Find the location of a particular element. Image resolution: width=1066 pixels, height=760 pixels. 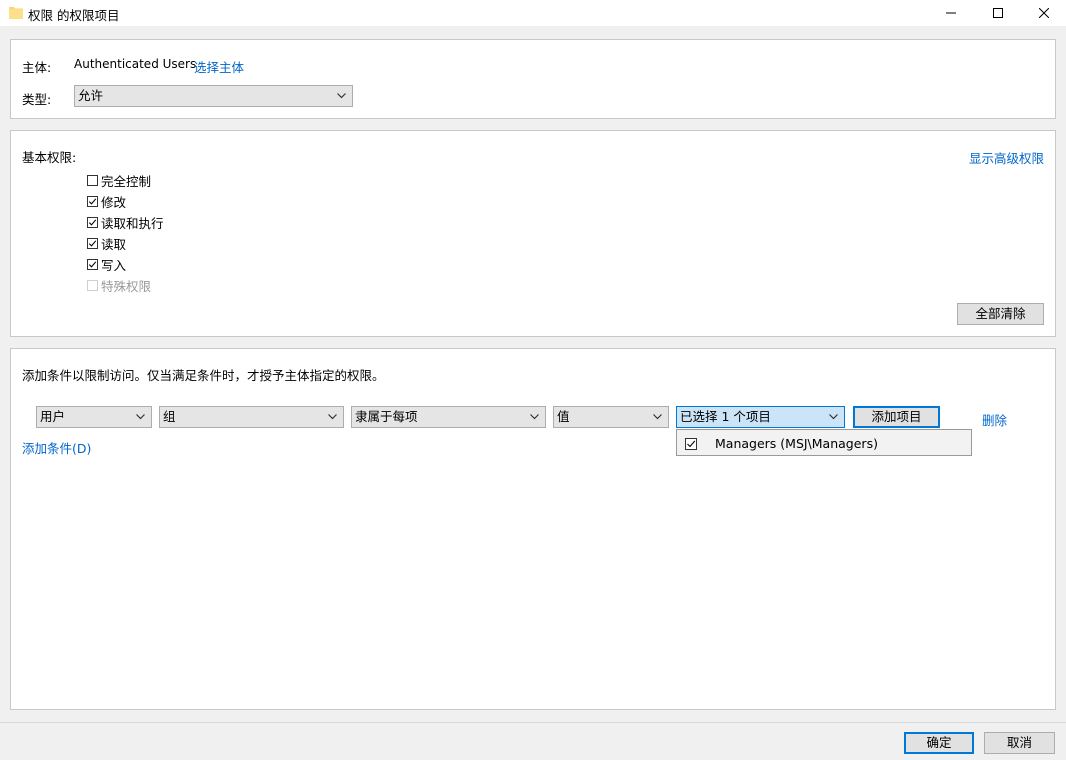

maximize-button is located at coordinates (998, 13).